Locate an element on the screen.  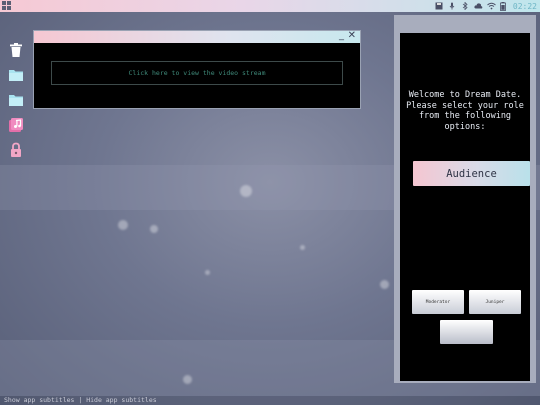
system-tray: 02:22 is located at coordinates (486, 6).